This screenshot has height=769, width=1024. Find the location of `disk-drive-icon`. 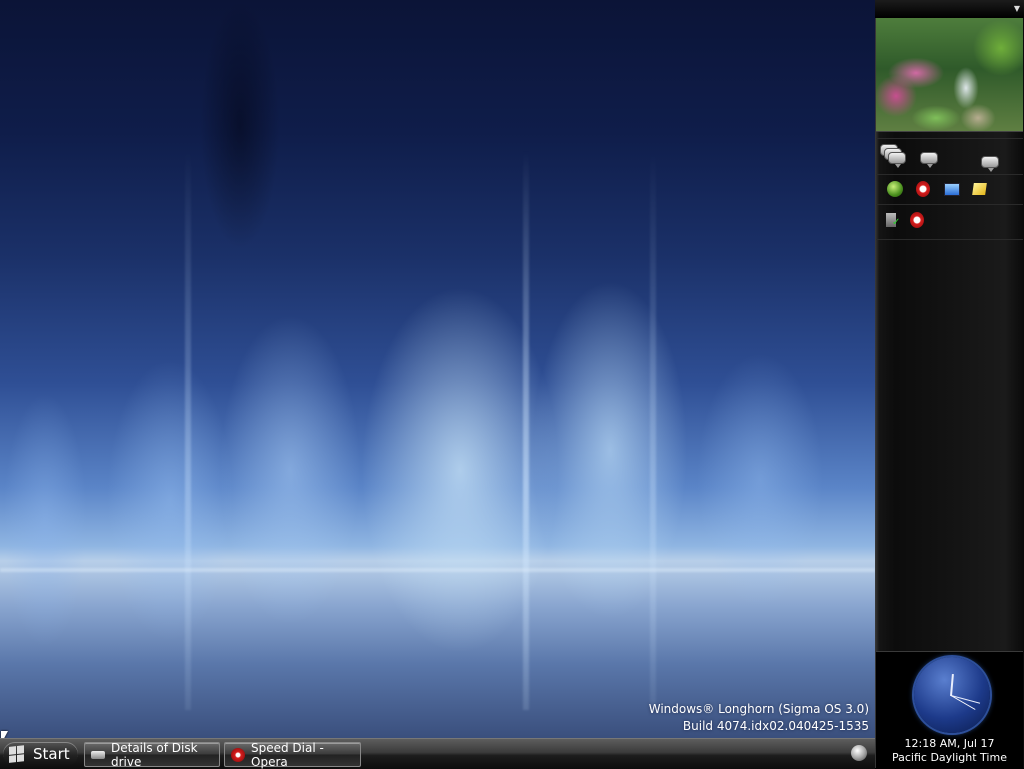

disk-drive-icon is located at coordinates (98, 754).